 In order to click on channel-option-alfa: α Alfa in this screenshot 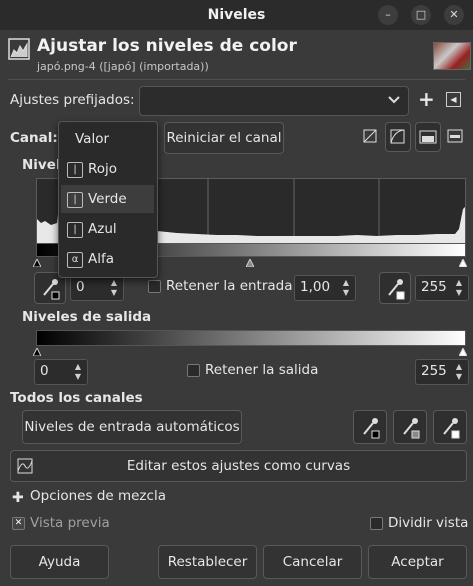, I will do `click(107, 259)`.